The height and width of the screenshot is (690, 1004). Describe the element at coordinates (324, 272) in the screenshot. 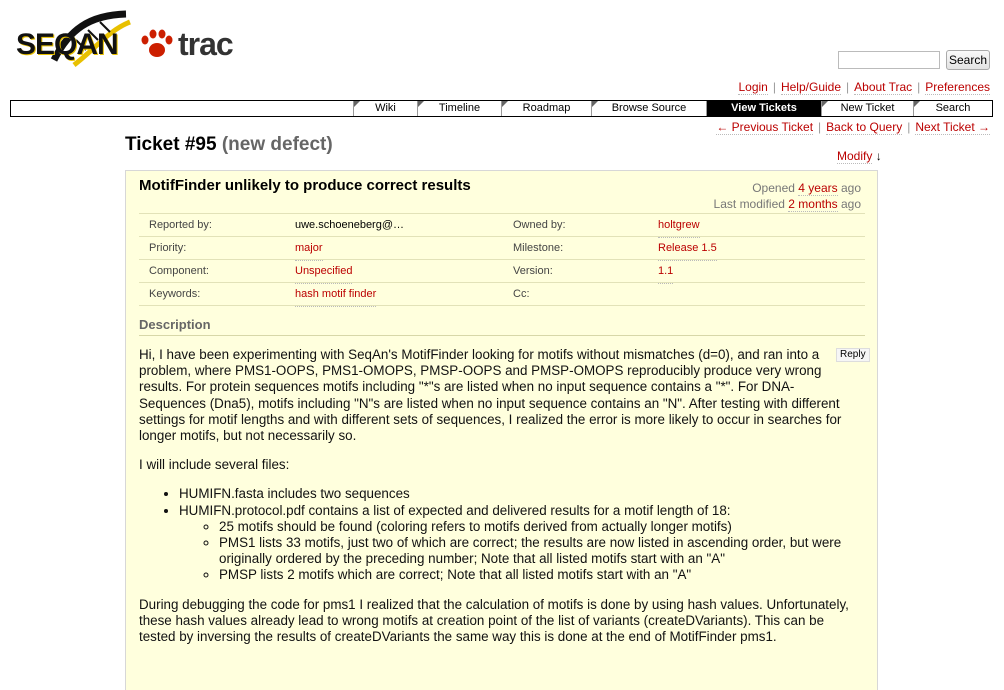

I see `component-link: Unspecified` at that location.